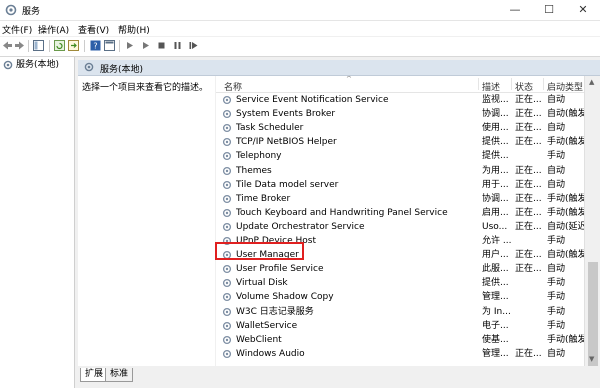 This screenshot has height=388, width=600. What do you see at coordinates (270, 128) in the screenshot?
I see `service-name: Task Scheduler` at bounding box center [270, 128].